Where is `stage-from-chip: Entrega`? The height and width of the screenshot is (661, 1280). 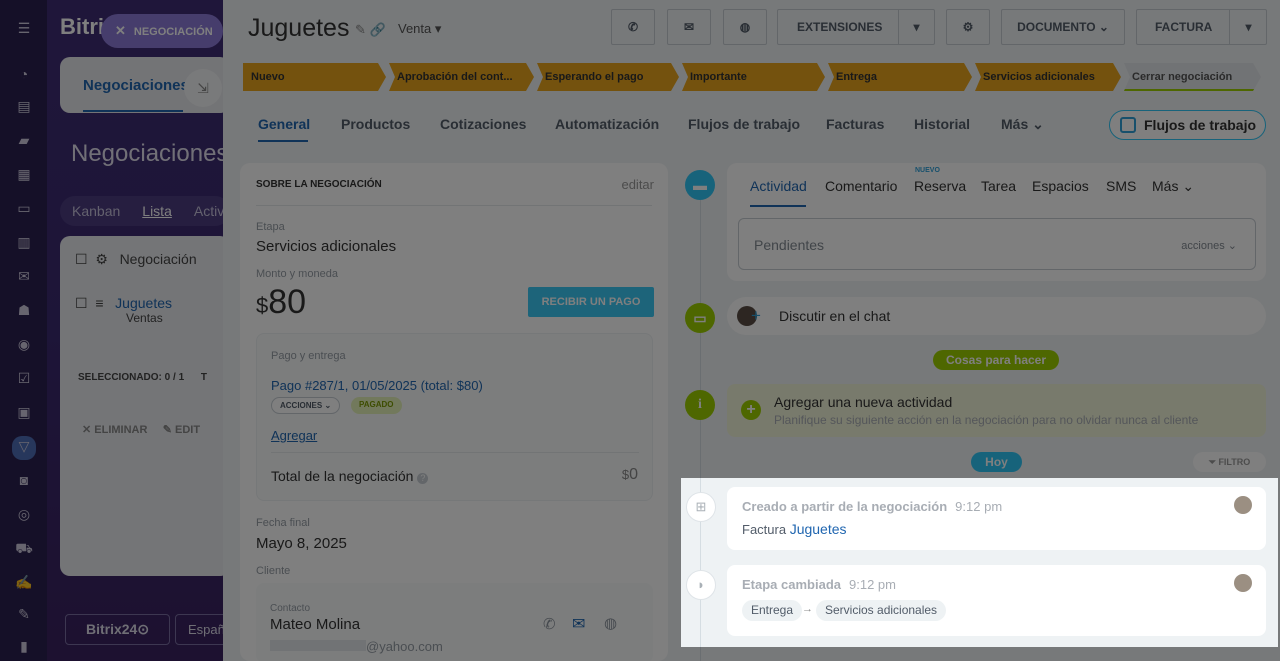 stage-from-chip: Entrega is located at coordinates (772, 610).